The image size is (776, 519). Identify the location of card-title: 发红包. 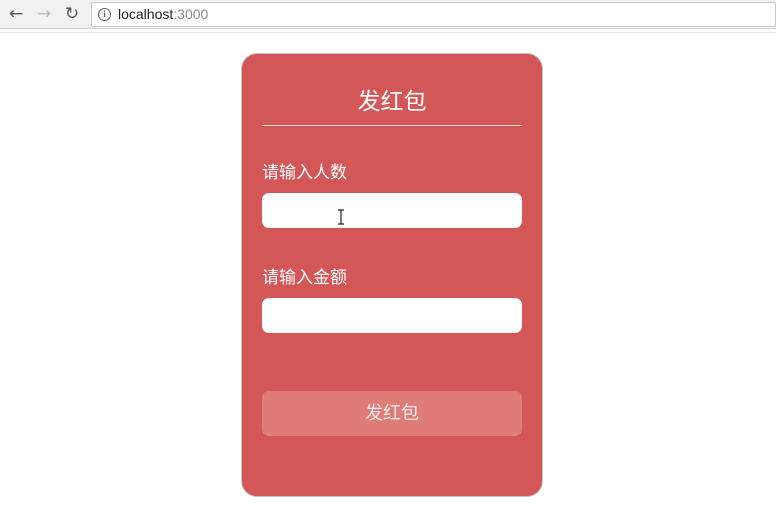
(392, 102).